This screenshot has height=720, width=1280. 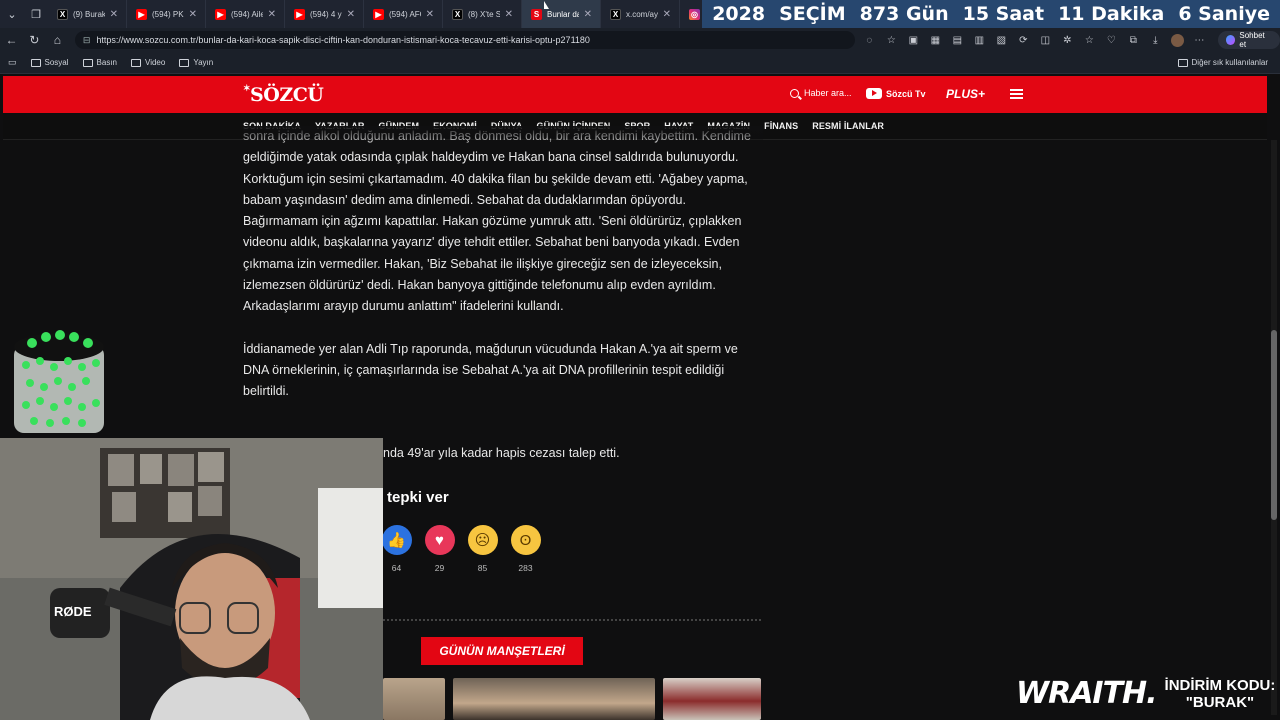 What do you see at coordinates (1133, 40) in the screenshot?
I see `collections-icon: ⧉` at bounding box center [1133, 40].